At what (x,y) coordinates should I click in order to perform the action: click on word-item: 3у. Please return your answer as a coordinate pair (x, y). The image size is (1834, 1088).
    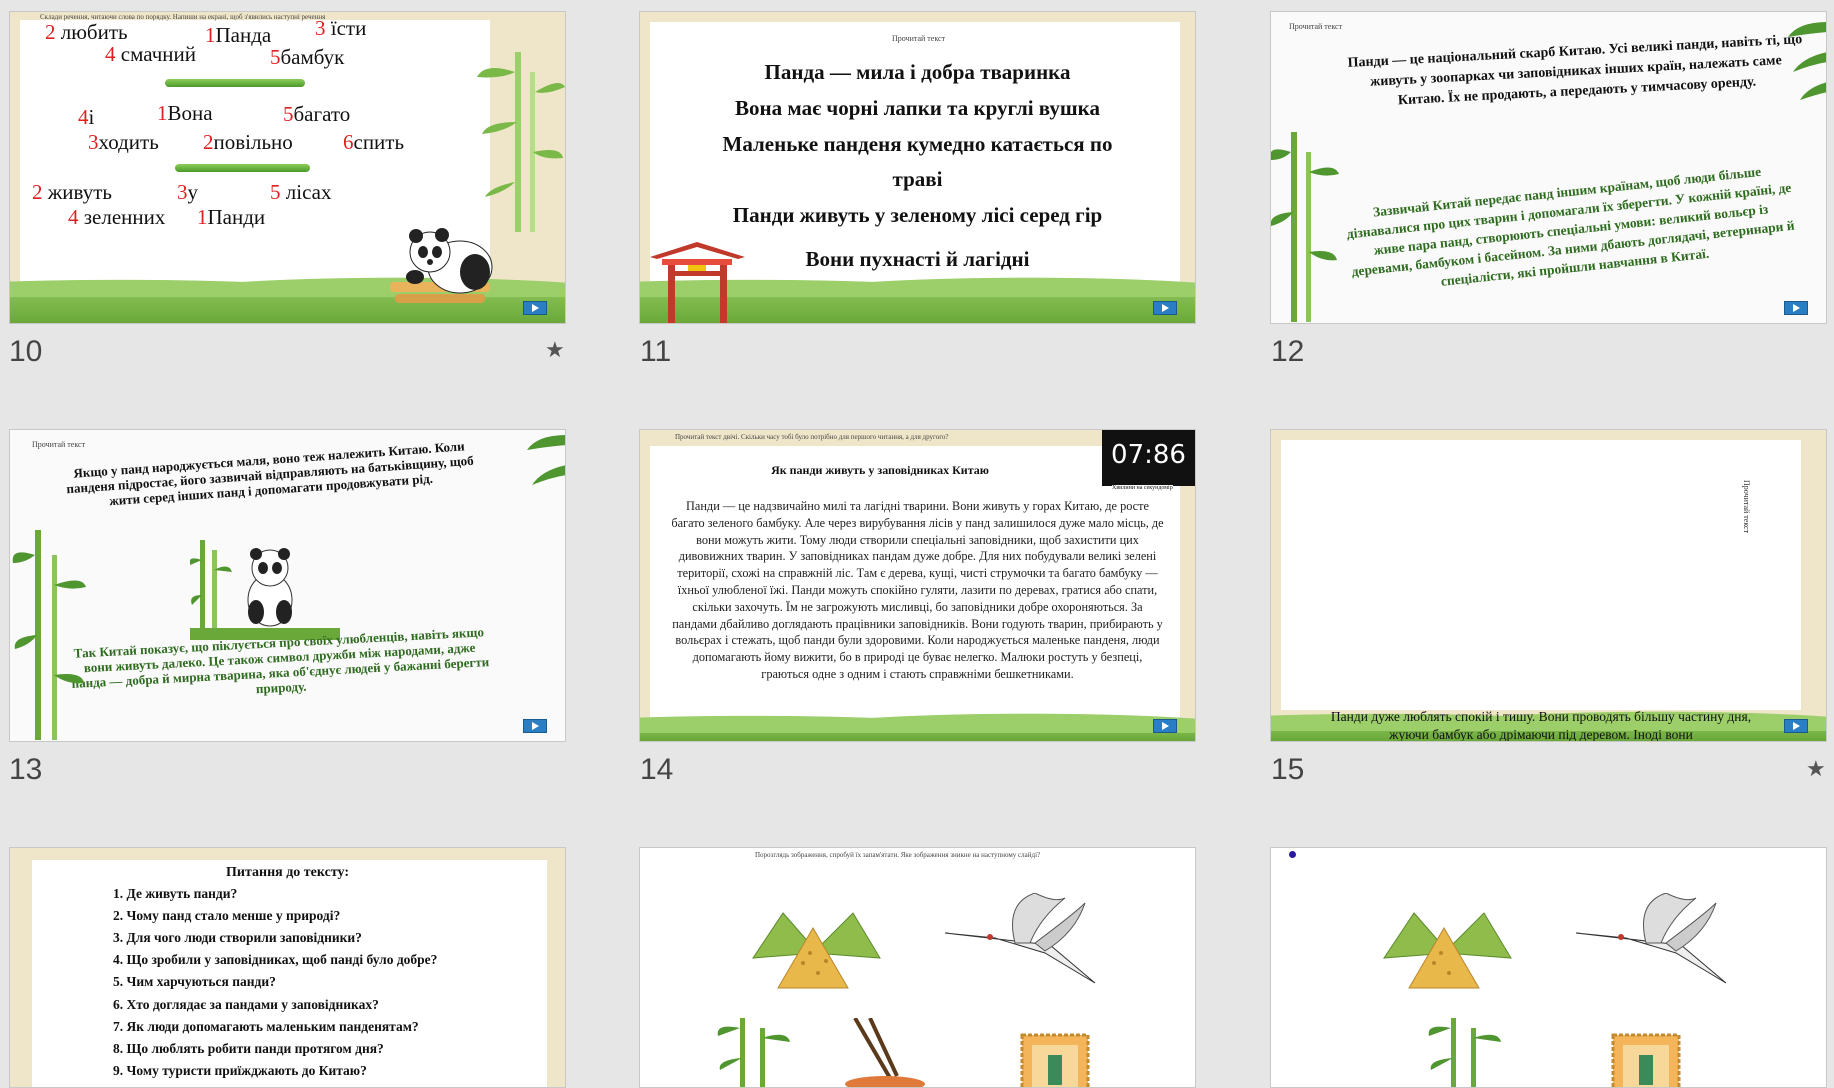
    Looking at the image, I should click on (187, 192).